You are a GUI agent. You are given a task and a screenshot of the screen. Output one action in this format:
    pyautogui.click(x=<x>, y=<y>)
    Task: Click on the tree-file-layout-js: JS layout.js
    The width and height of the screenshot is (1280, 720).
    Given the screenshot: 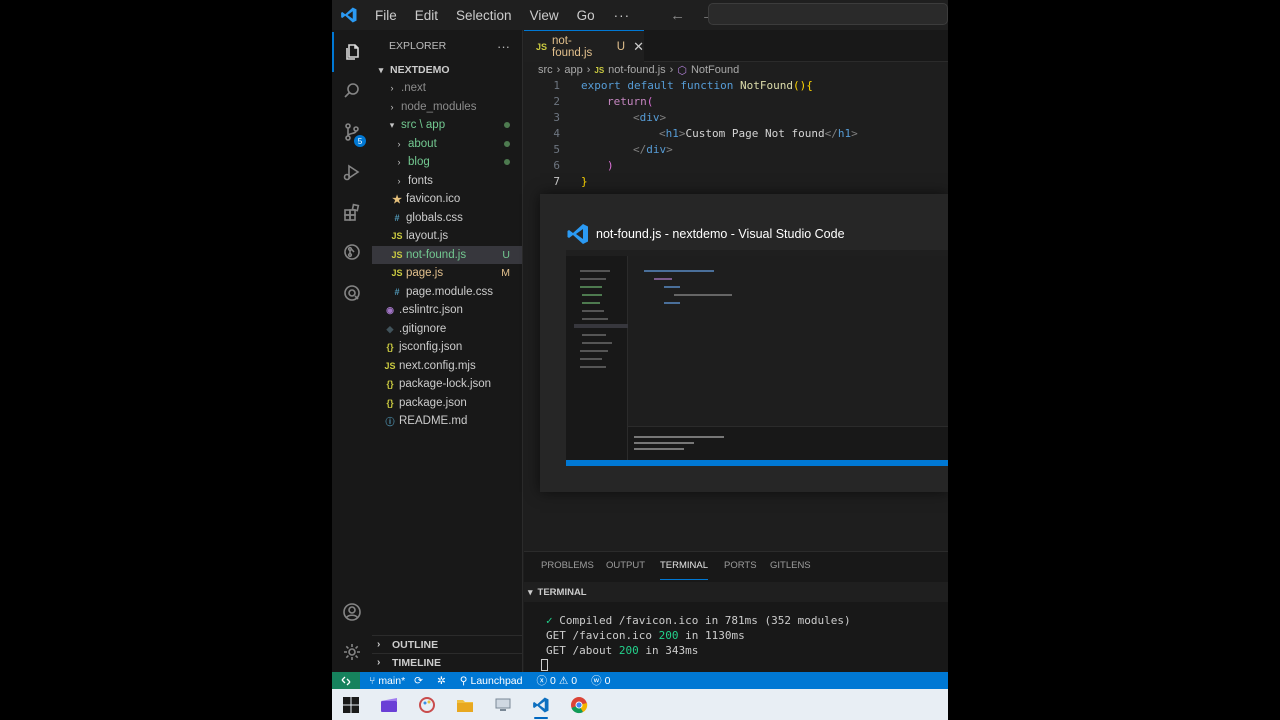 What is the action you would take?
    pyautogui.click(x=447, y=236)
    